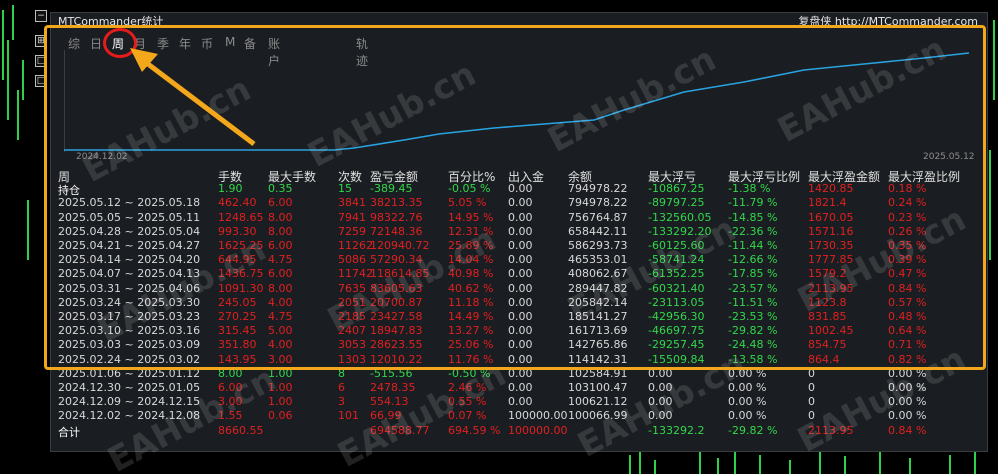  Describe the element at coordinates (538, 430) in the screenshot. I see `total-flow: 100000.00` at that location.